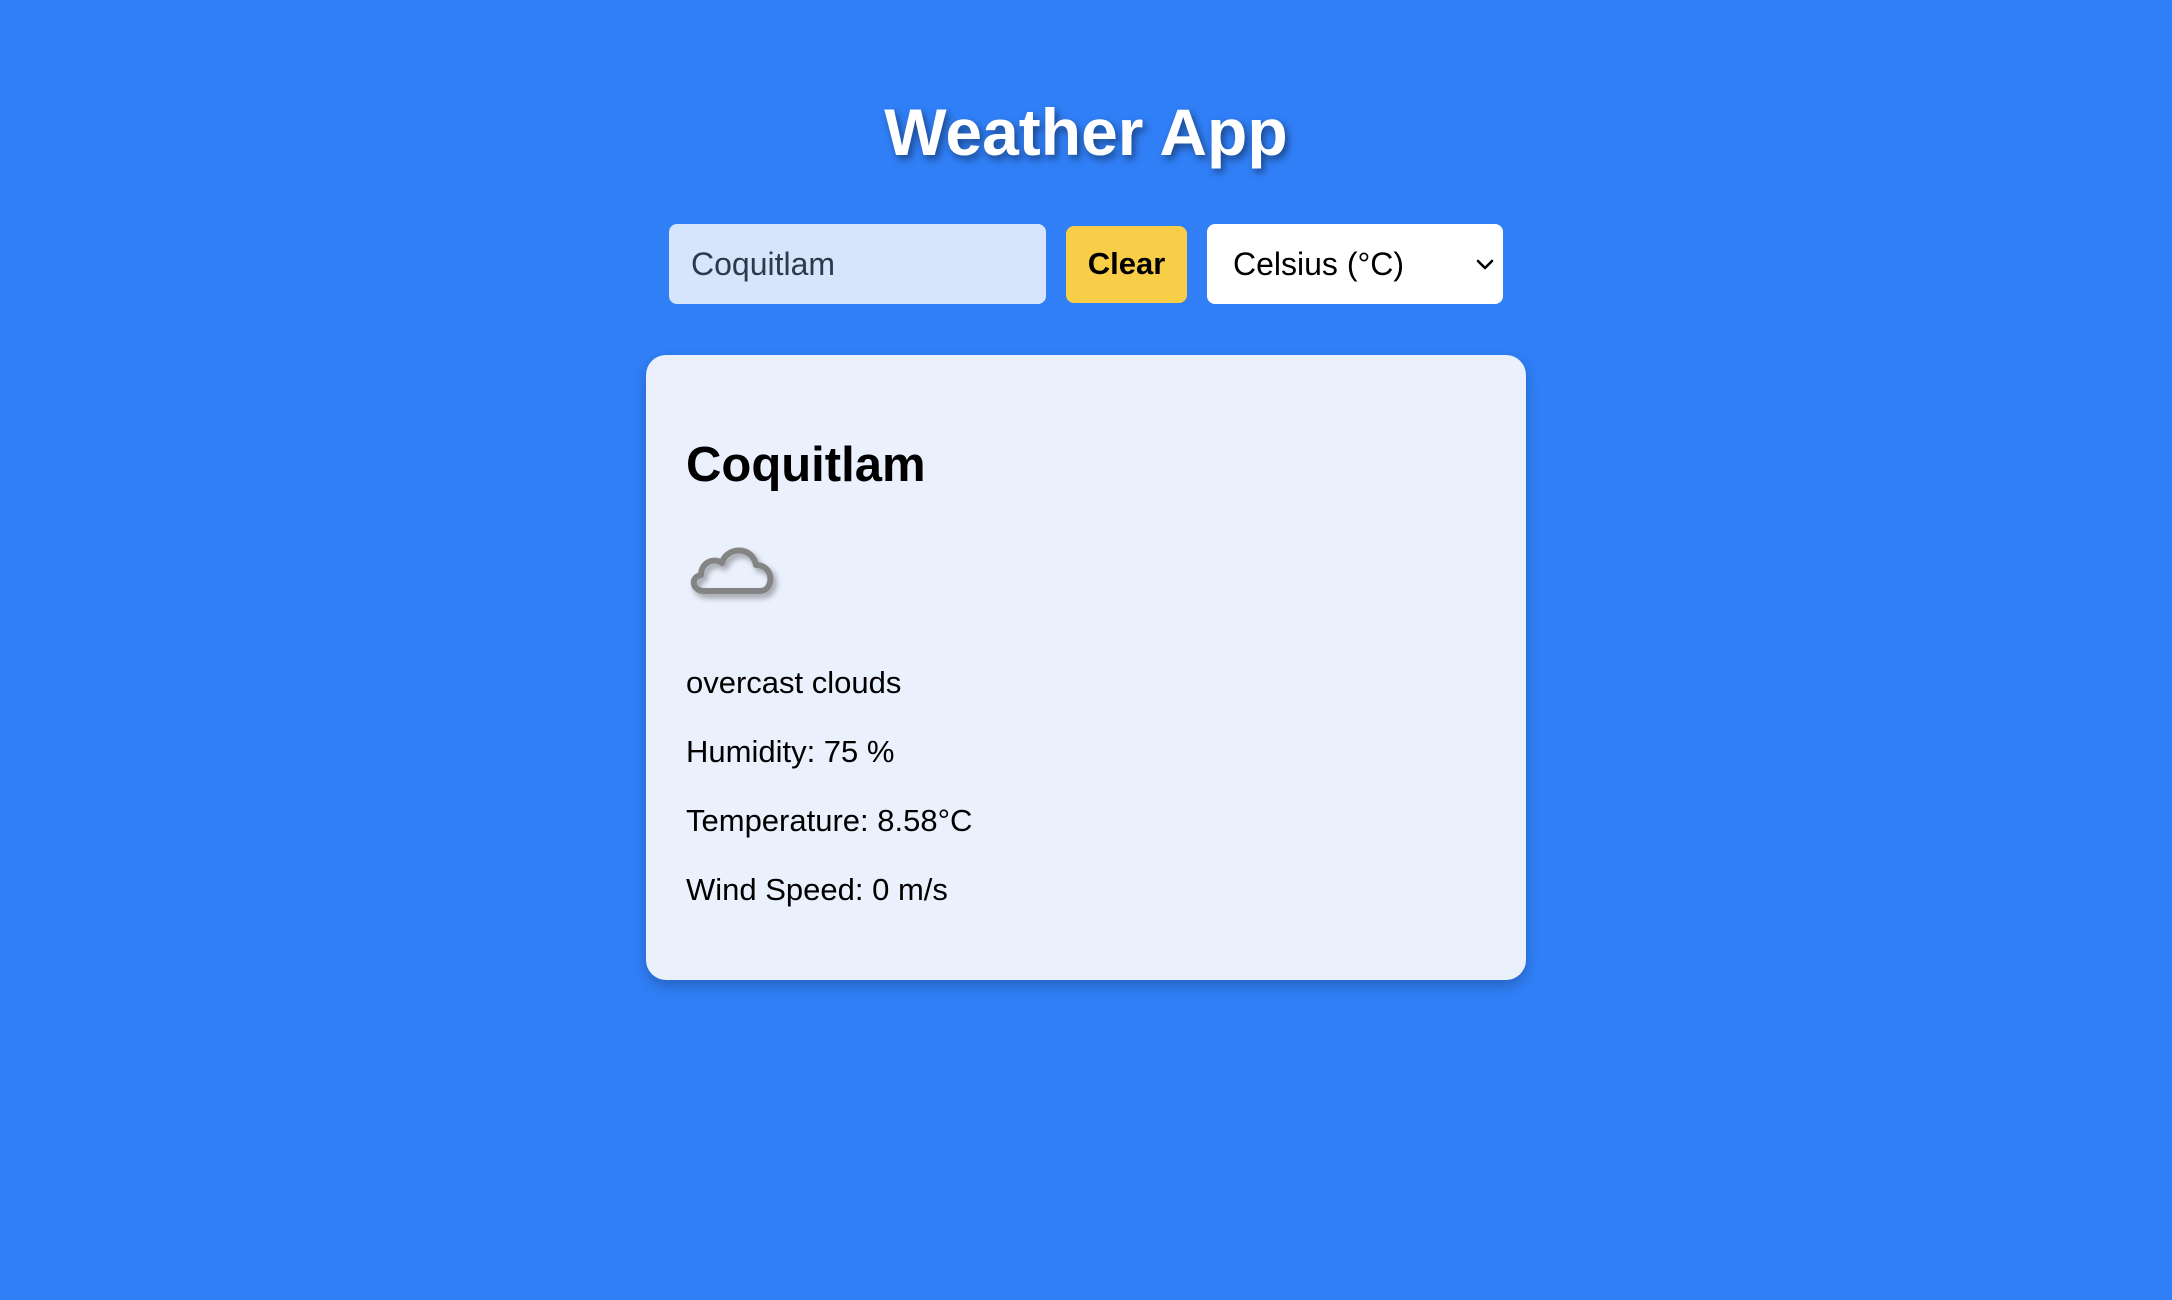 The image size is (2172, 1300). I want to click on unit-select-value: Celsius (°C), so click(1319, 263).